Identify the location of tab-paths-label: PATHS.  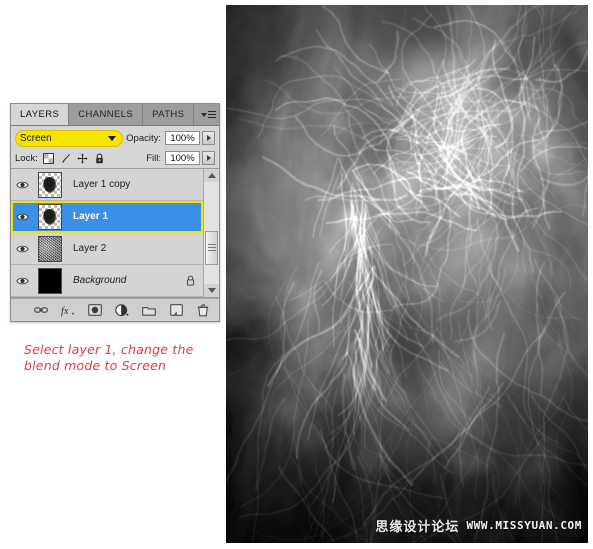
(168, 114).